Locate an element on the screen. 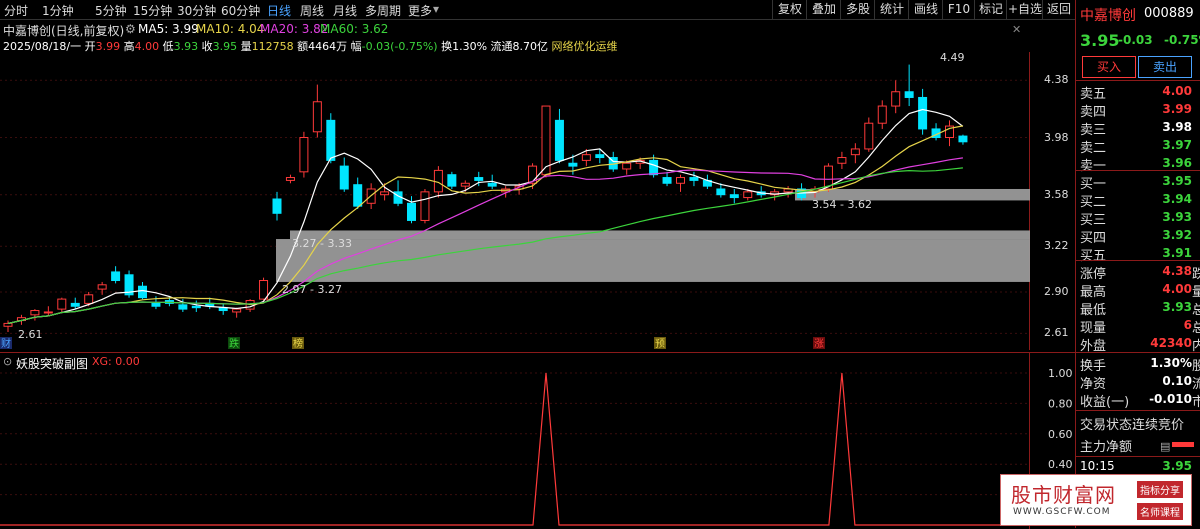 The height and width of the screenshot is (529, 1200). ask-value: 3.97 is located at coordinates (1177, 145).